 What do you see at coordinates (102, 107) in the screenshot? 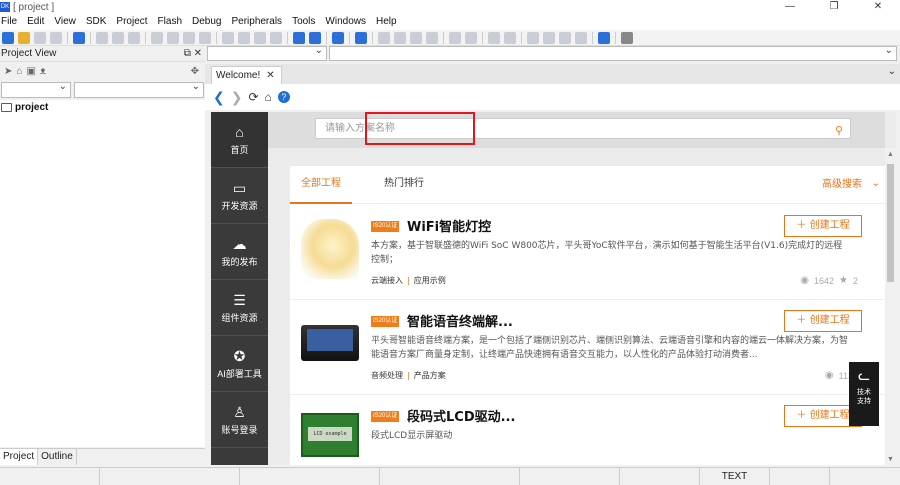
I see `tree-item-project: project` at bounding box center [102, 107].